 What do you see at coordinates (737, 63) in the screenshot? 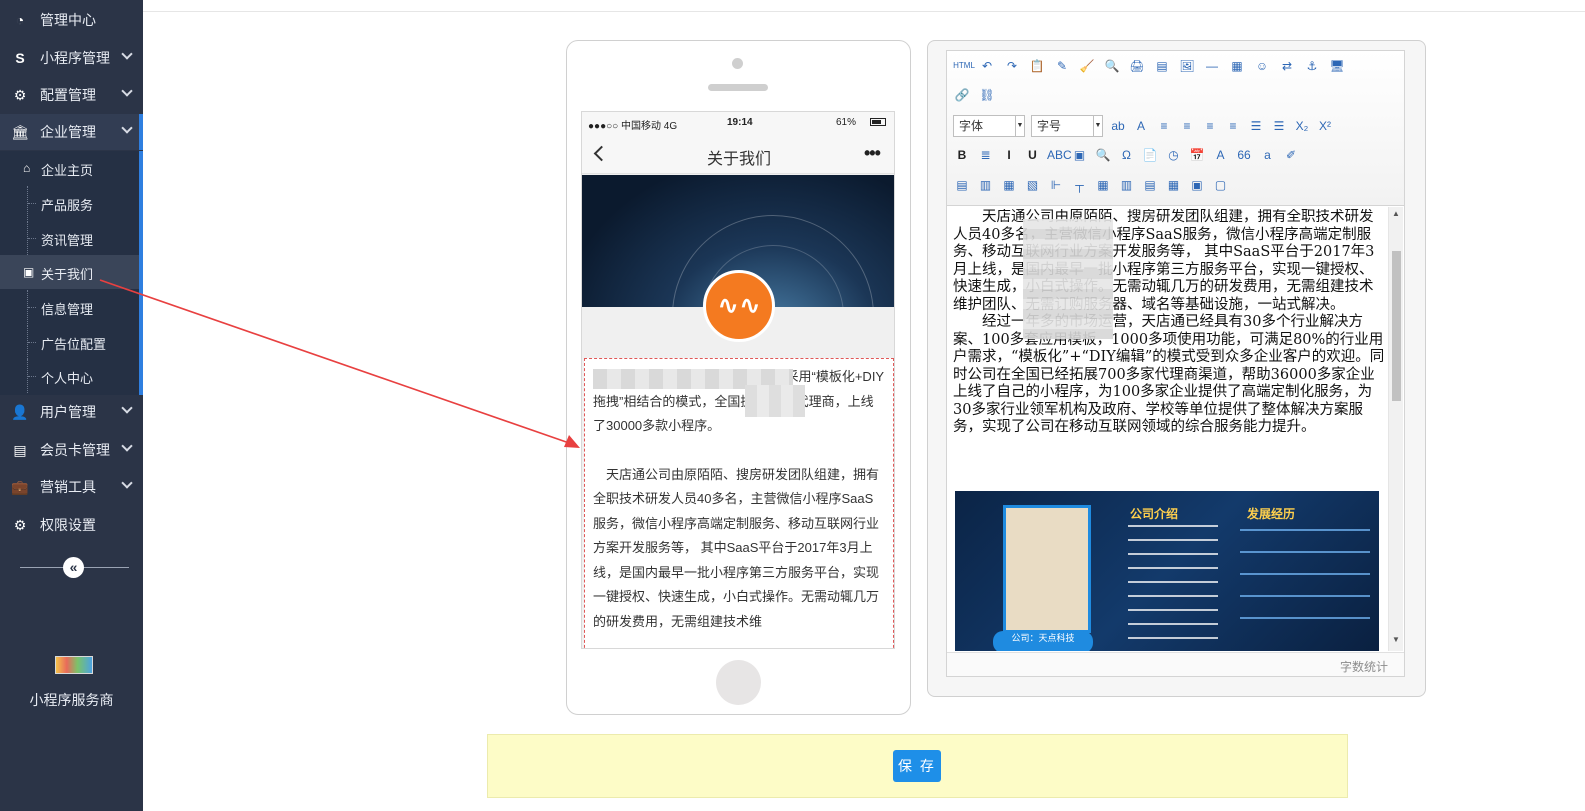
I see `phone-camera` at bounding box center [737, 63].